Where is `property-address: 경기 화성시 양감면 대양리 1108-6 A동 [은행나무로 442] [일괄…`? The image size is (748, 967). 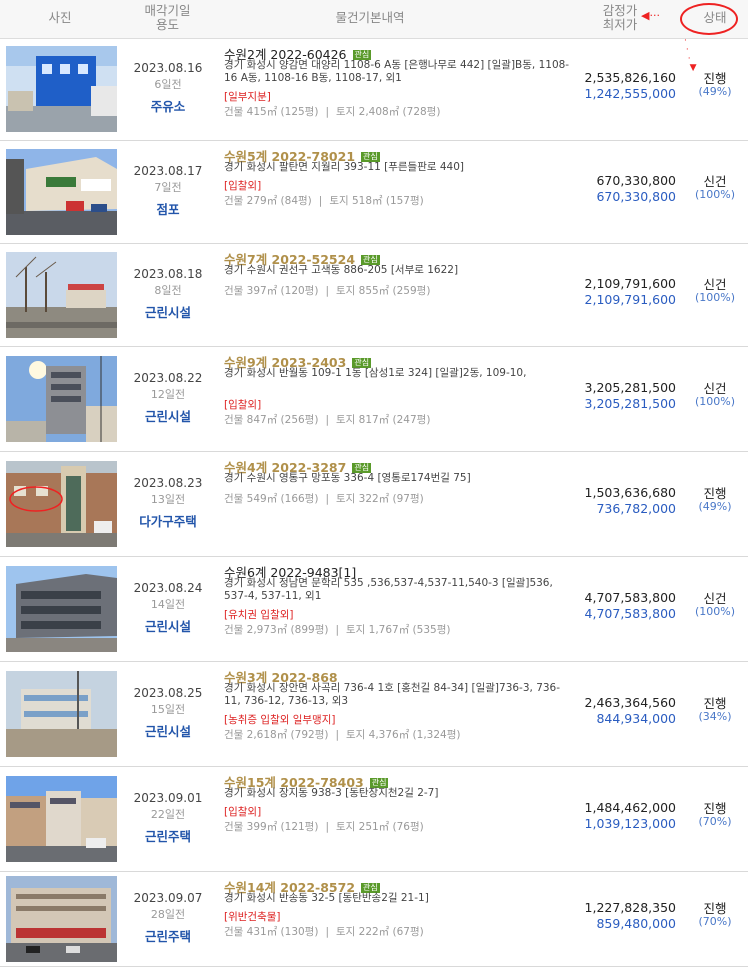
property-address: 경기 화성시 양감면 대양리 1108-6 A동 [은행나무로 442] [일괄… is located at coordinates (397, 71).